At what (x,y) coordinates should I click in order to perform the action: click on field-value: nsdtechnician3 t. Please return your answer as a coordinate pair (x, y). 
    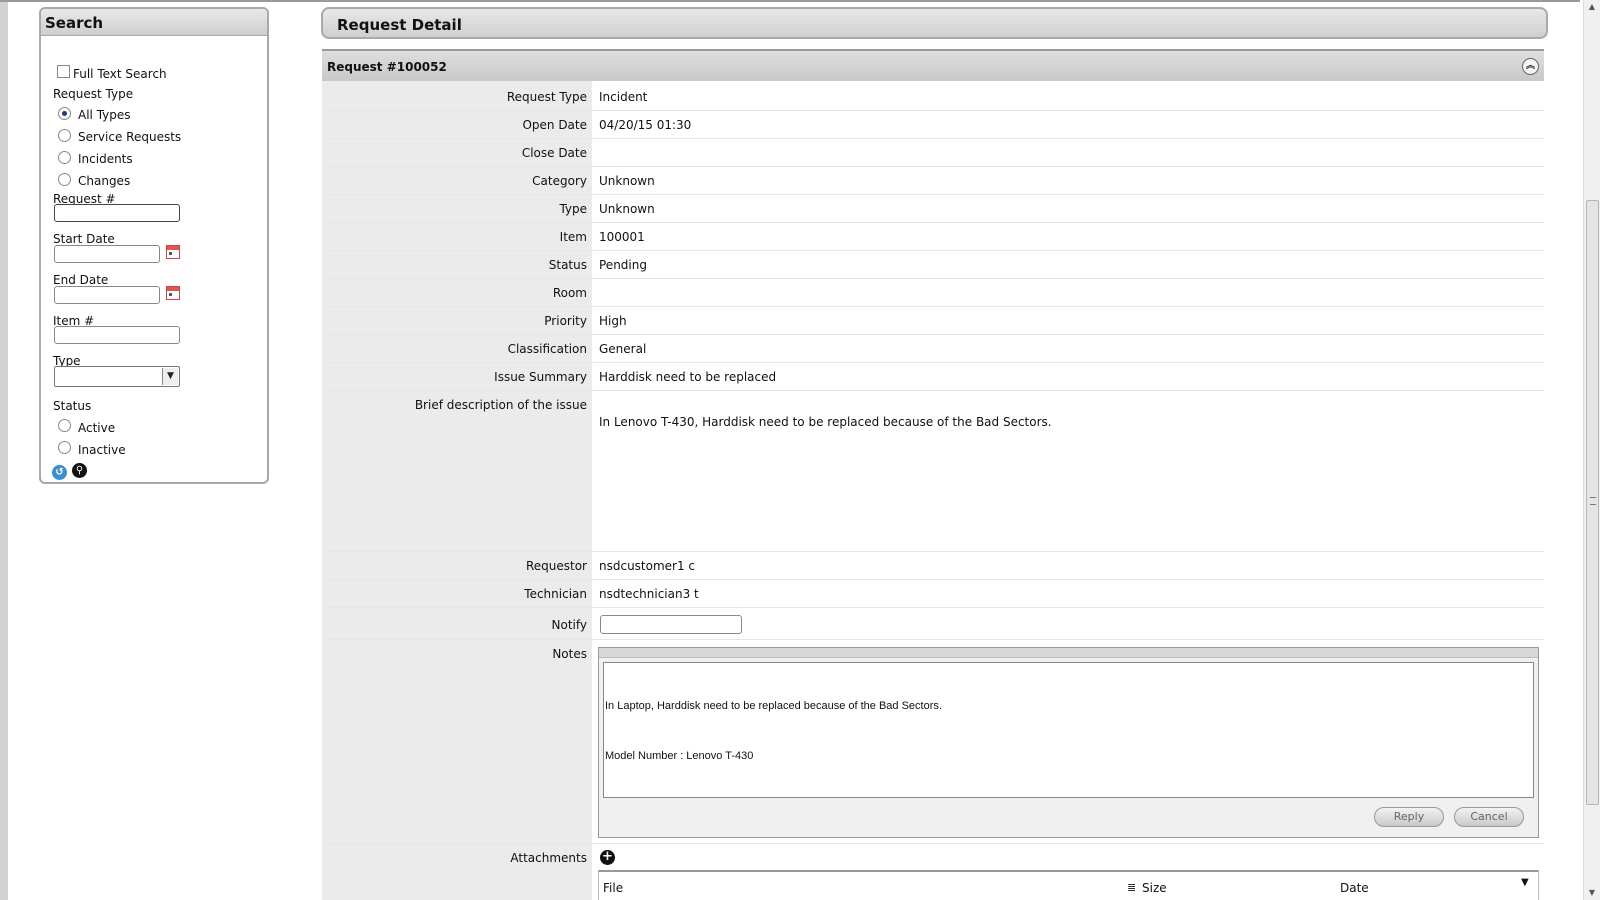
    Looking at the image, I should click on (649, 594).